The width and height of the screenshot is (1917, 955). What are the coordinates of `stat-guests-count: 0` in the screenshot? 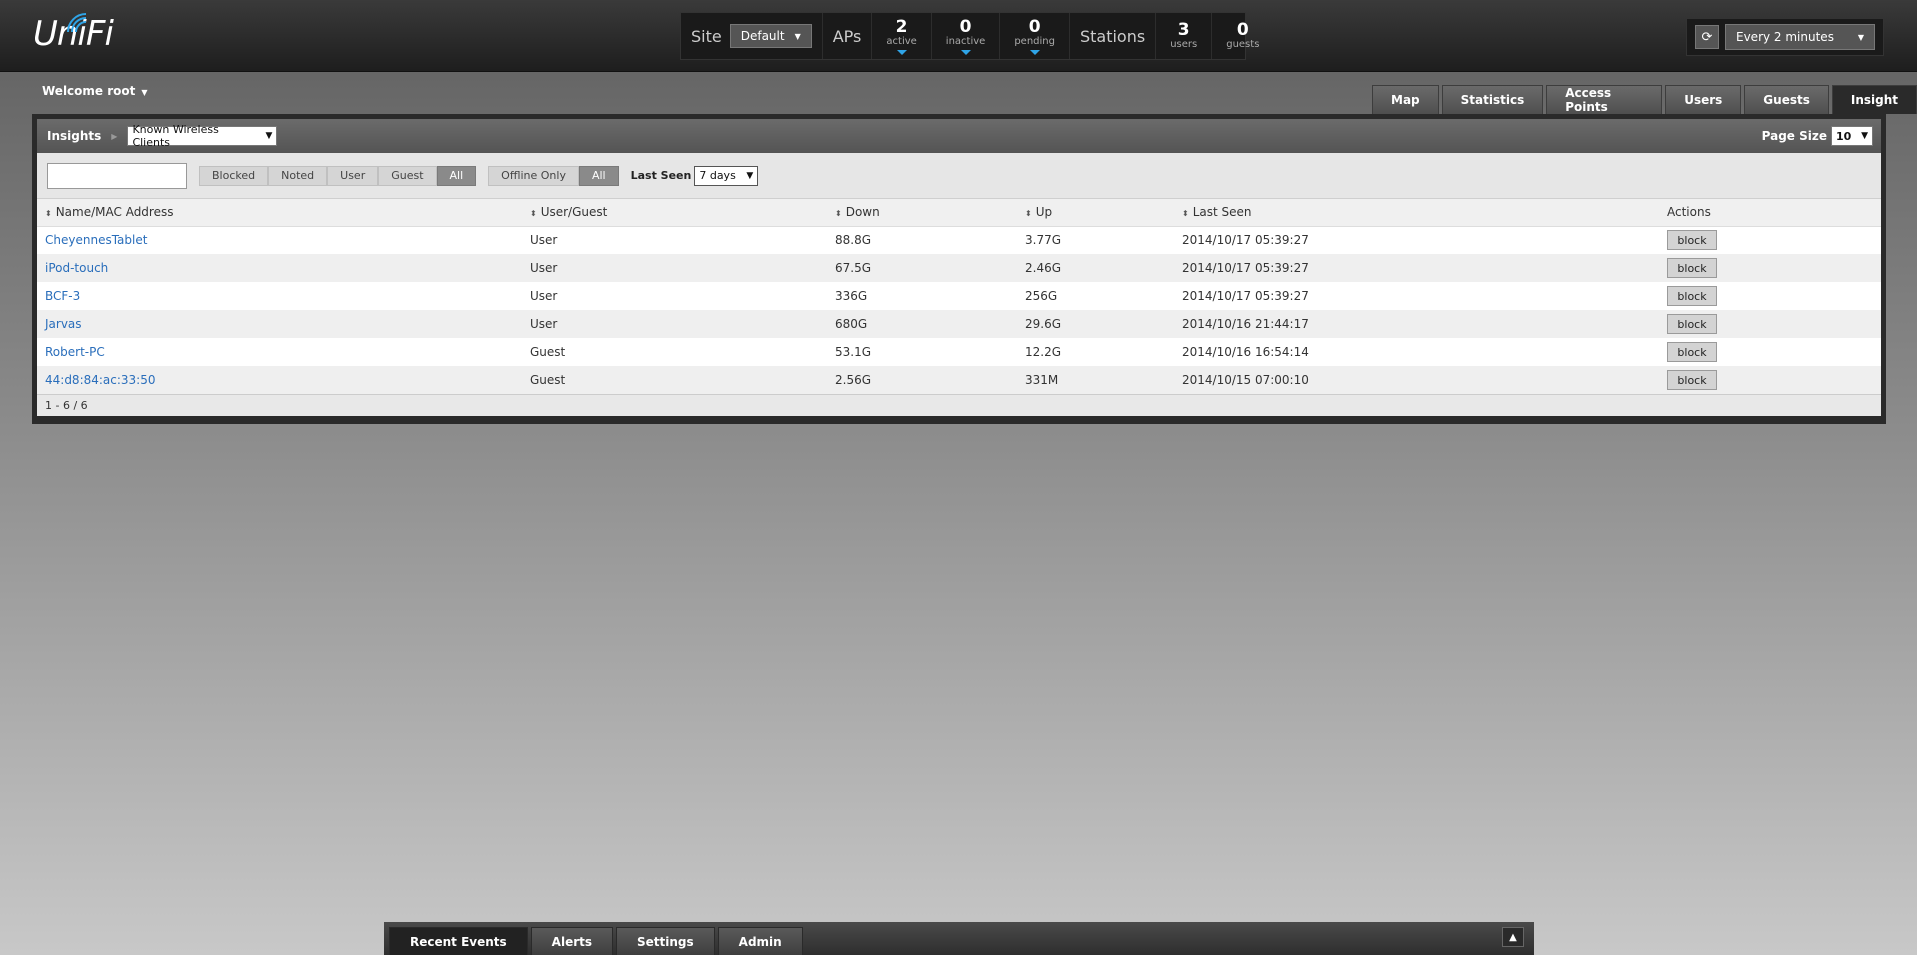 It's located at (1242, 30).